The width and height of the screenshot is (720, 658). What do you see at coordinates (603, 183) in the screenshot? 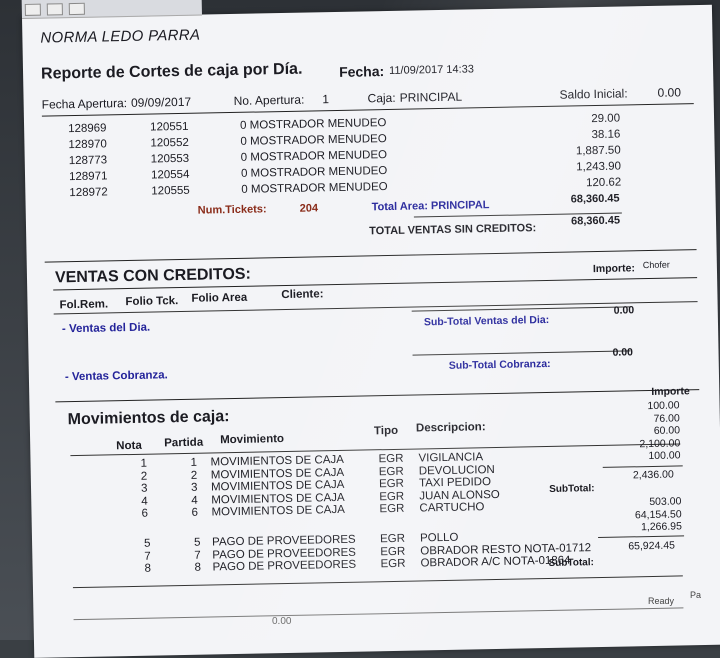
I see `ticket-amount: 120.62` at bounding box center [603, 183].